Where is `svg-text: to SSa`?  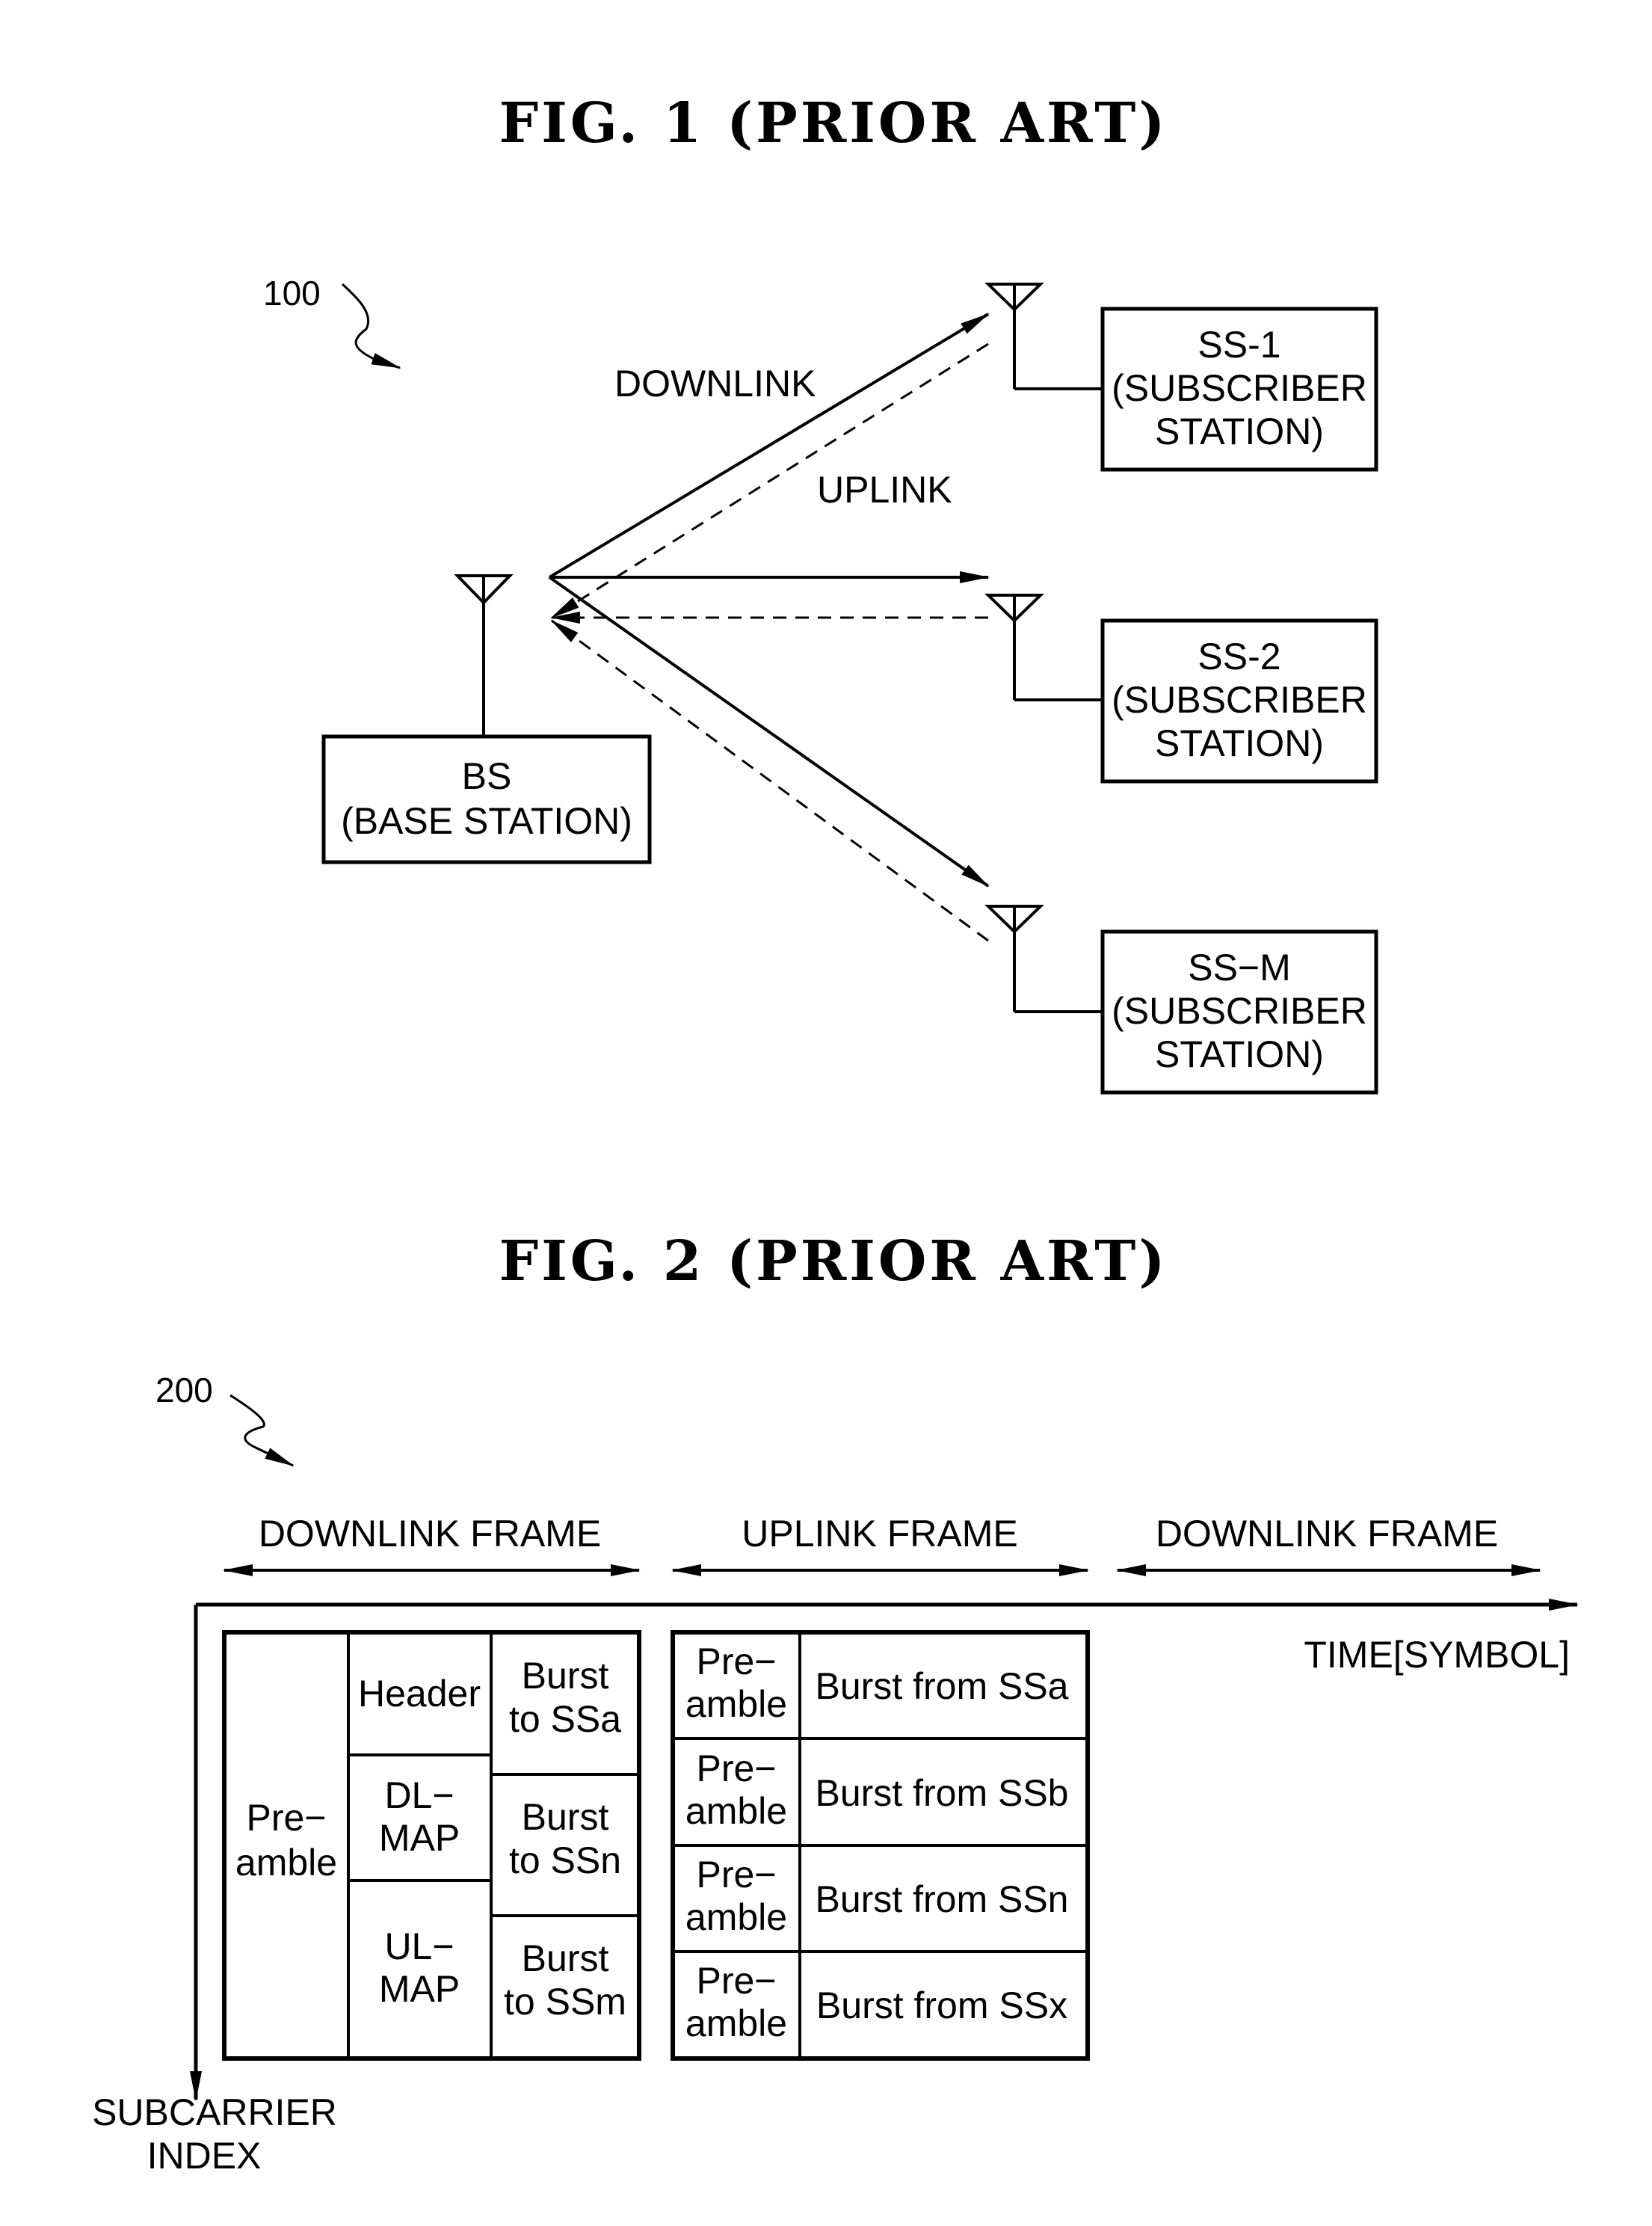
svg-text: to SSa is located at coordinates (565, 1719).